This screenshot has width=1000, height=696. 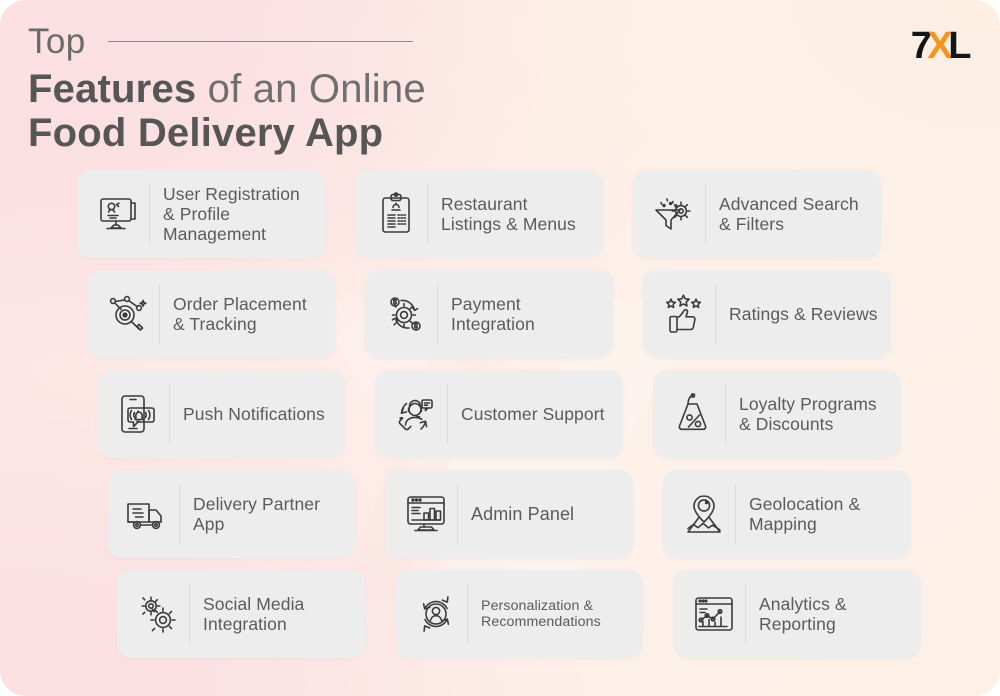 What do you see at coordinates (406, 314) in the screenshot?
I see `payment-gear-icon` at bounding box center [406, 314].